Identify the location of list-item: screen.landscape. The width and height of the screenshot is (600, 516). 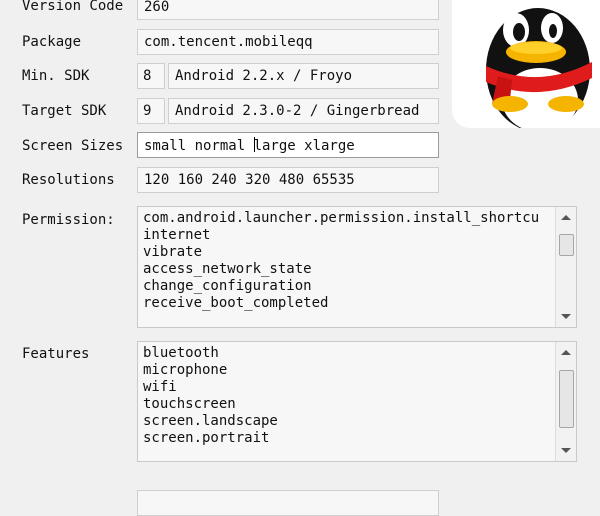
(359, 421).